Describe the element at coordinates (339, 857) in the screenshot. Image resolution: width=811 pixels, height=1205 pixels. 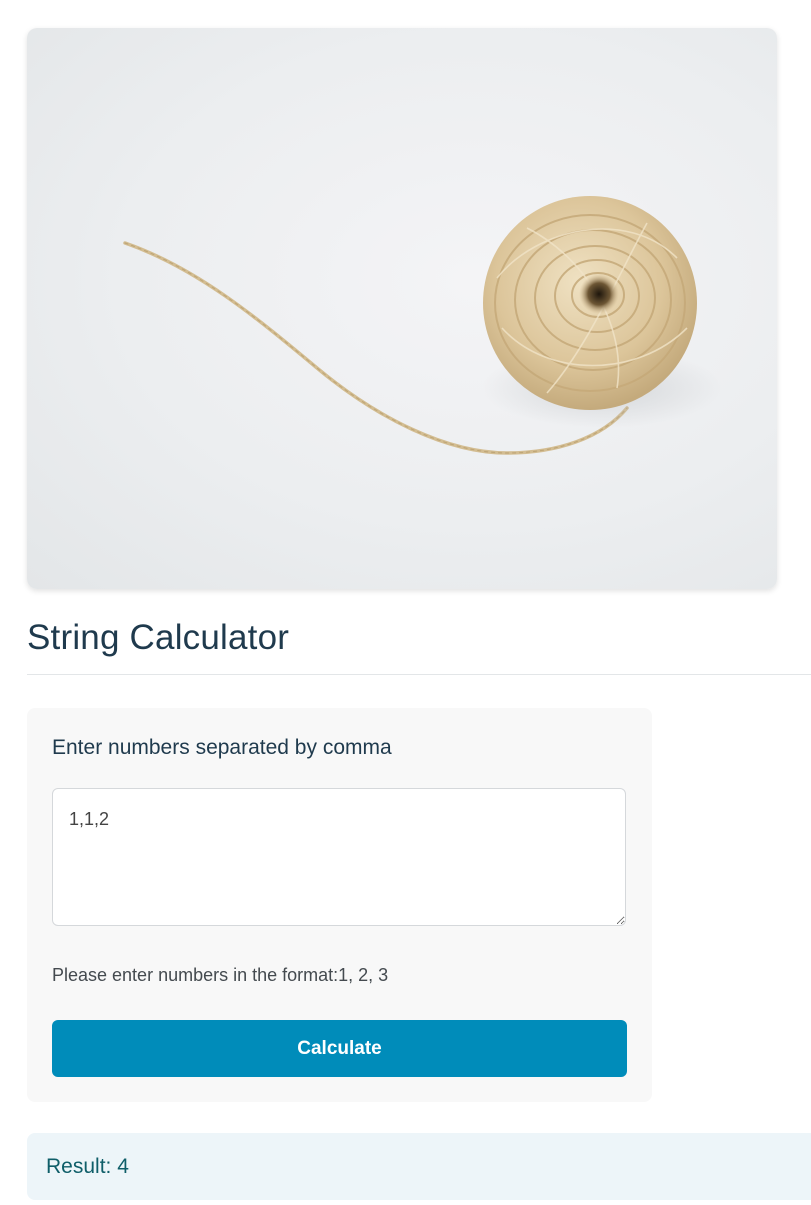
I see `numbers-input: 1,1,2` at that location.